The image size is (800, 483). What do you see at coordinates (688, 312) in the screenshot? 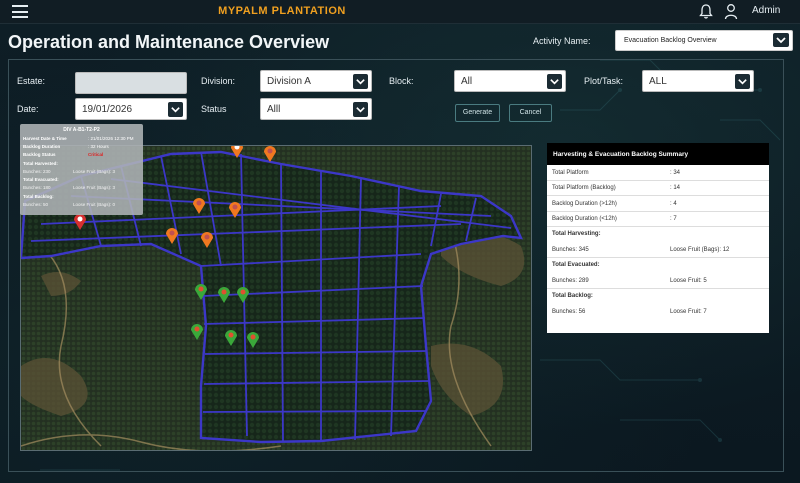
I see `summary-backlog-loose: Loose Fruit: 7` at bounding box center [688, 312].